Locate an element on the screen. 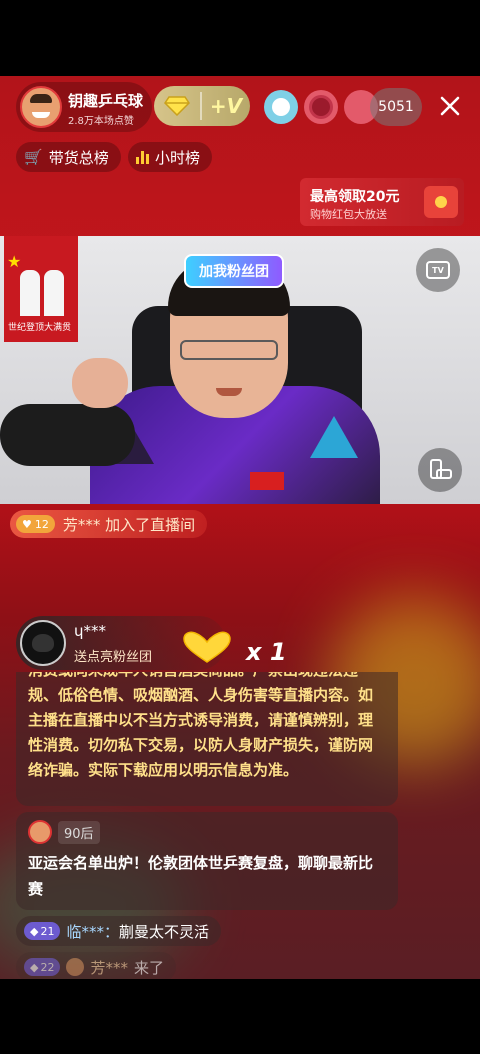 The height and width of the screenshot is (1054, 480). rotate-screen-button is located at coordinates (440, 470).